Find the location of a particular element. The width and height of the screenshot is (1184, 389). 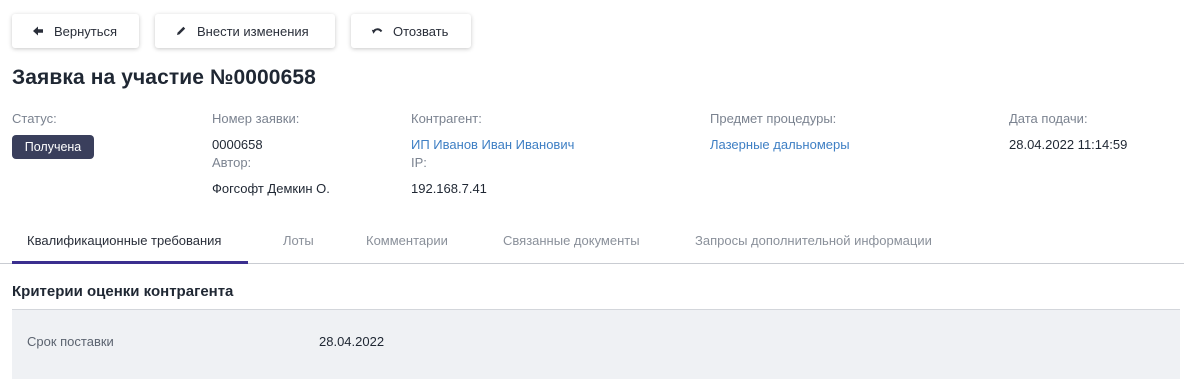

edit-button-label: Внести изменения is located at coordinates (253, 31).